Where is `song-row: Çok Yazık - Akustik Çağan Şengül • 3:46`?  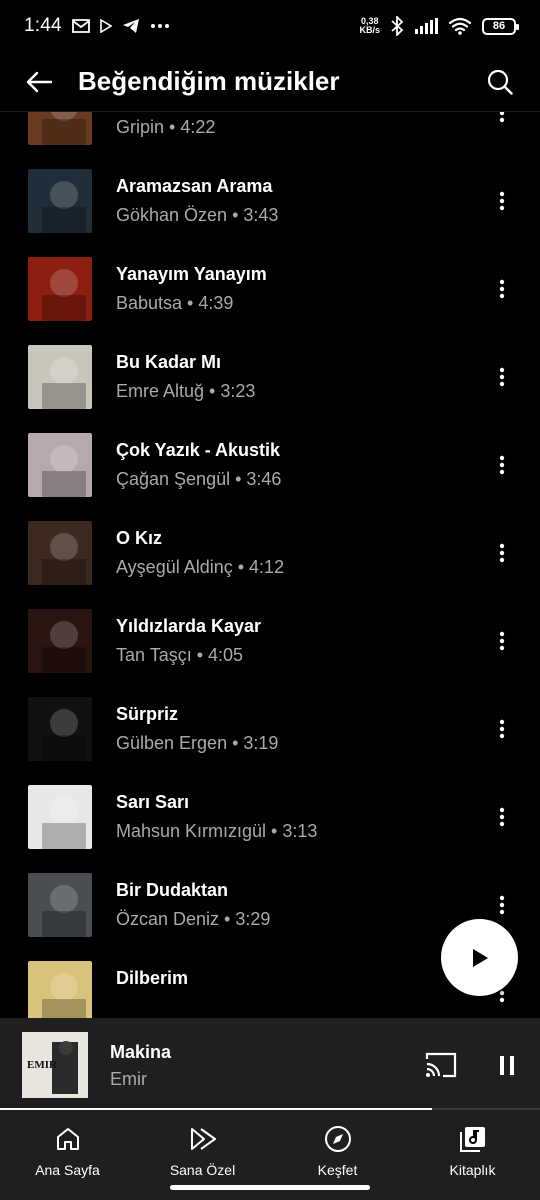 song-row: Çok Yazık - Akustik Çağan Şengül • 3:46 is located at coordinates (270, 465).